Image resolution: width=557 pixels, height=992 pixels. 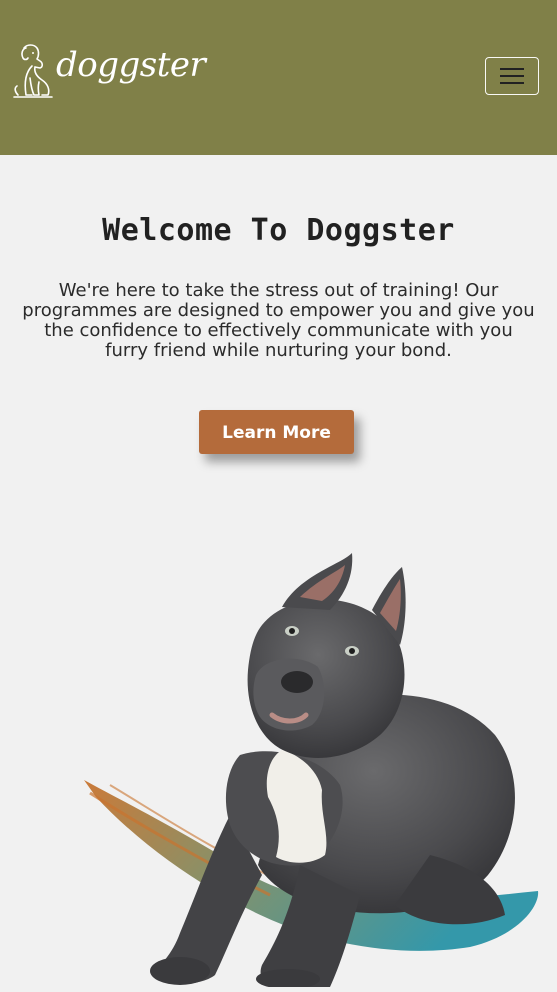 What do you see at coordinates (33, 71) in the screenshot?
I see `dog-outline-icon` at bounding box center [33, 71].